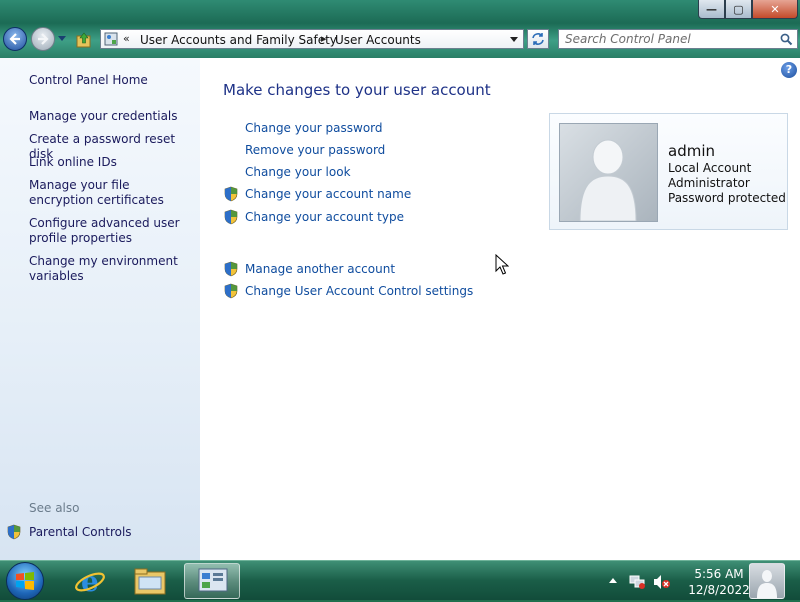 The height and width of the screenshot is (602, 800). I want to click on up-folder-icon, so click(84, 40).